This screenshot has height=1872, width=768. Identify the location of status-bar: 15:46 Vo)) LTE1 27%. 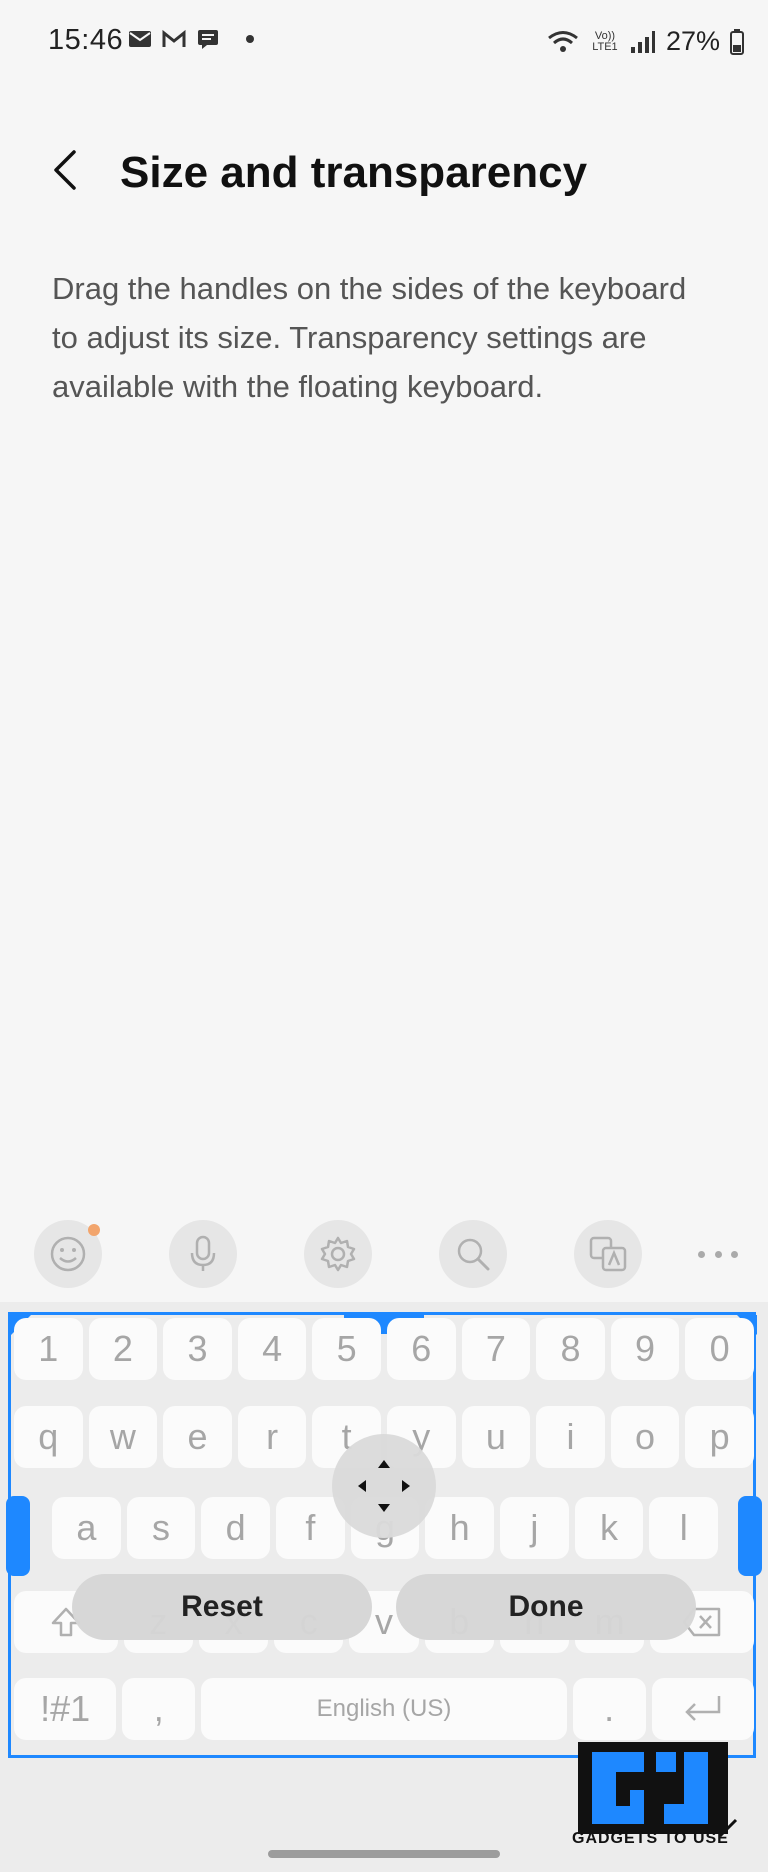
(384, 42).